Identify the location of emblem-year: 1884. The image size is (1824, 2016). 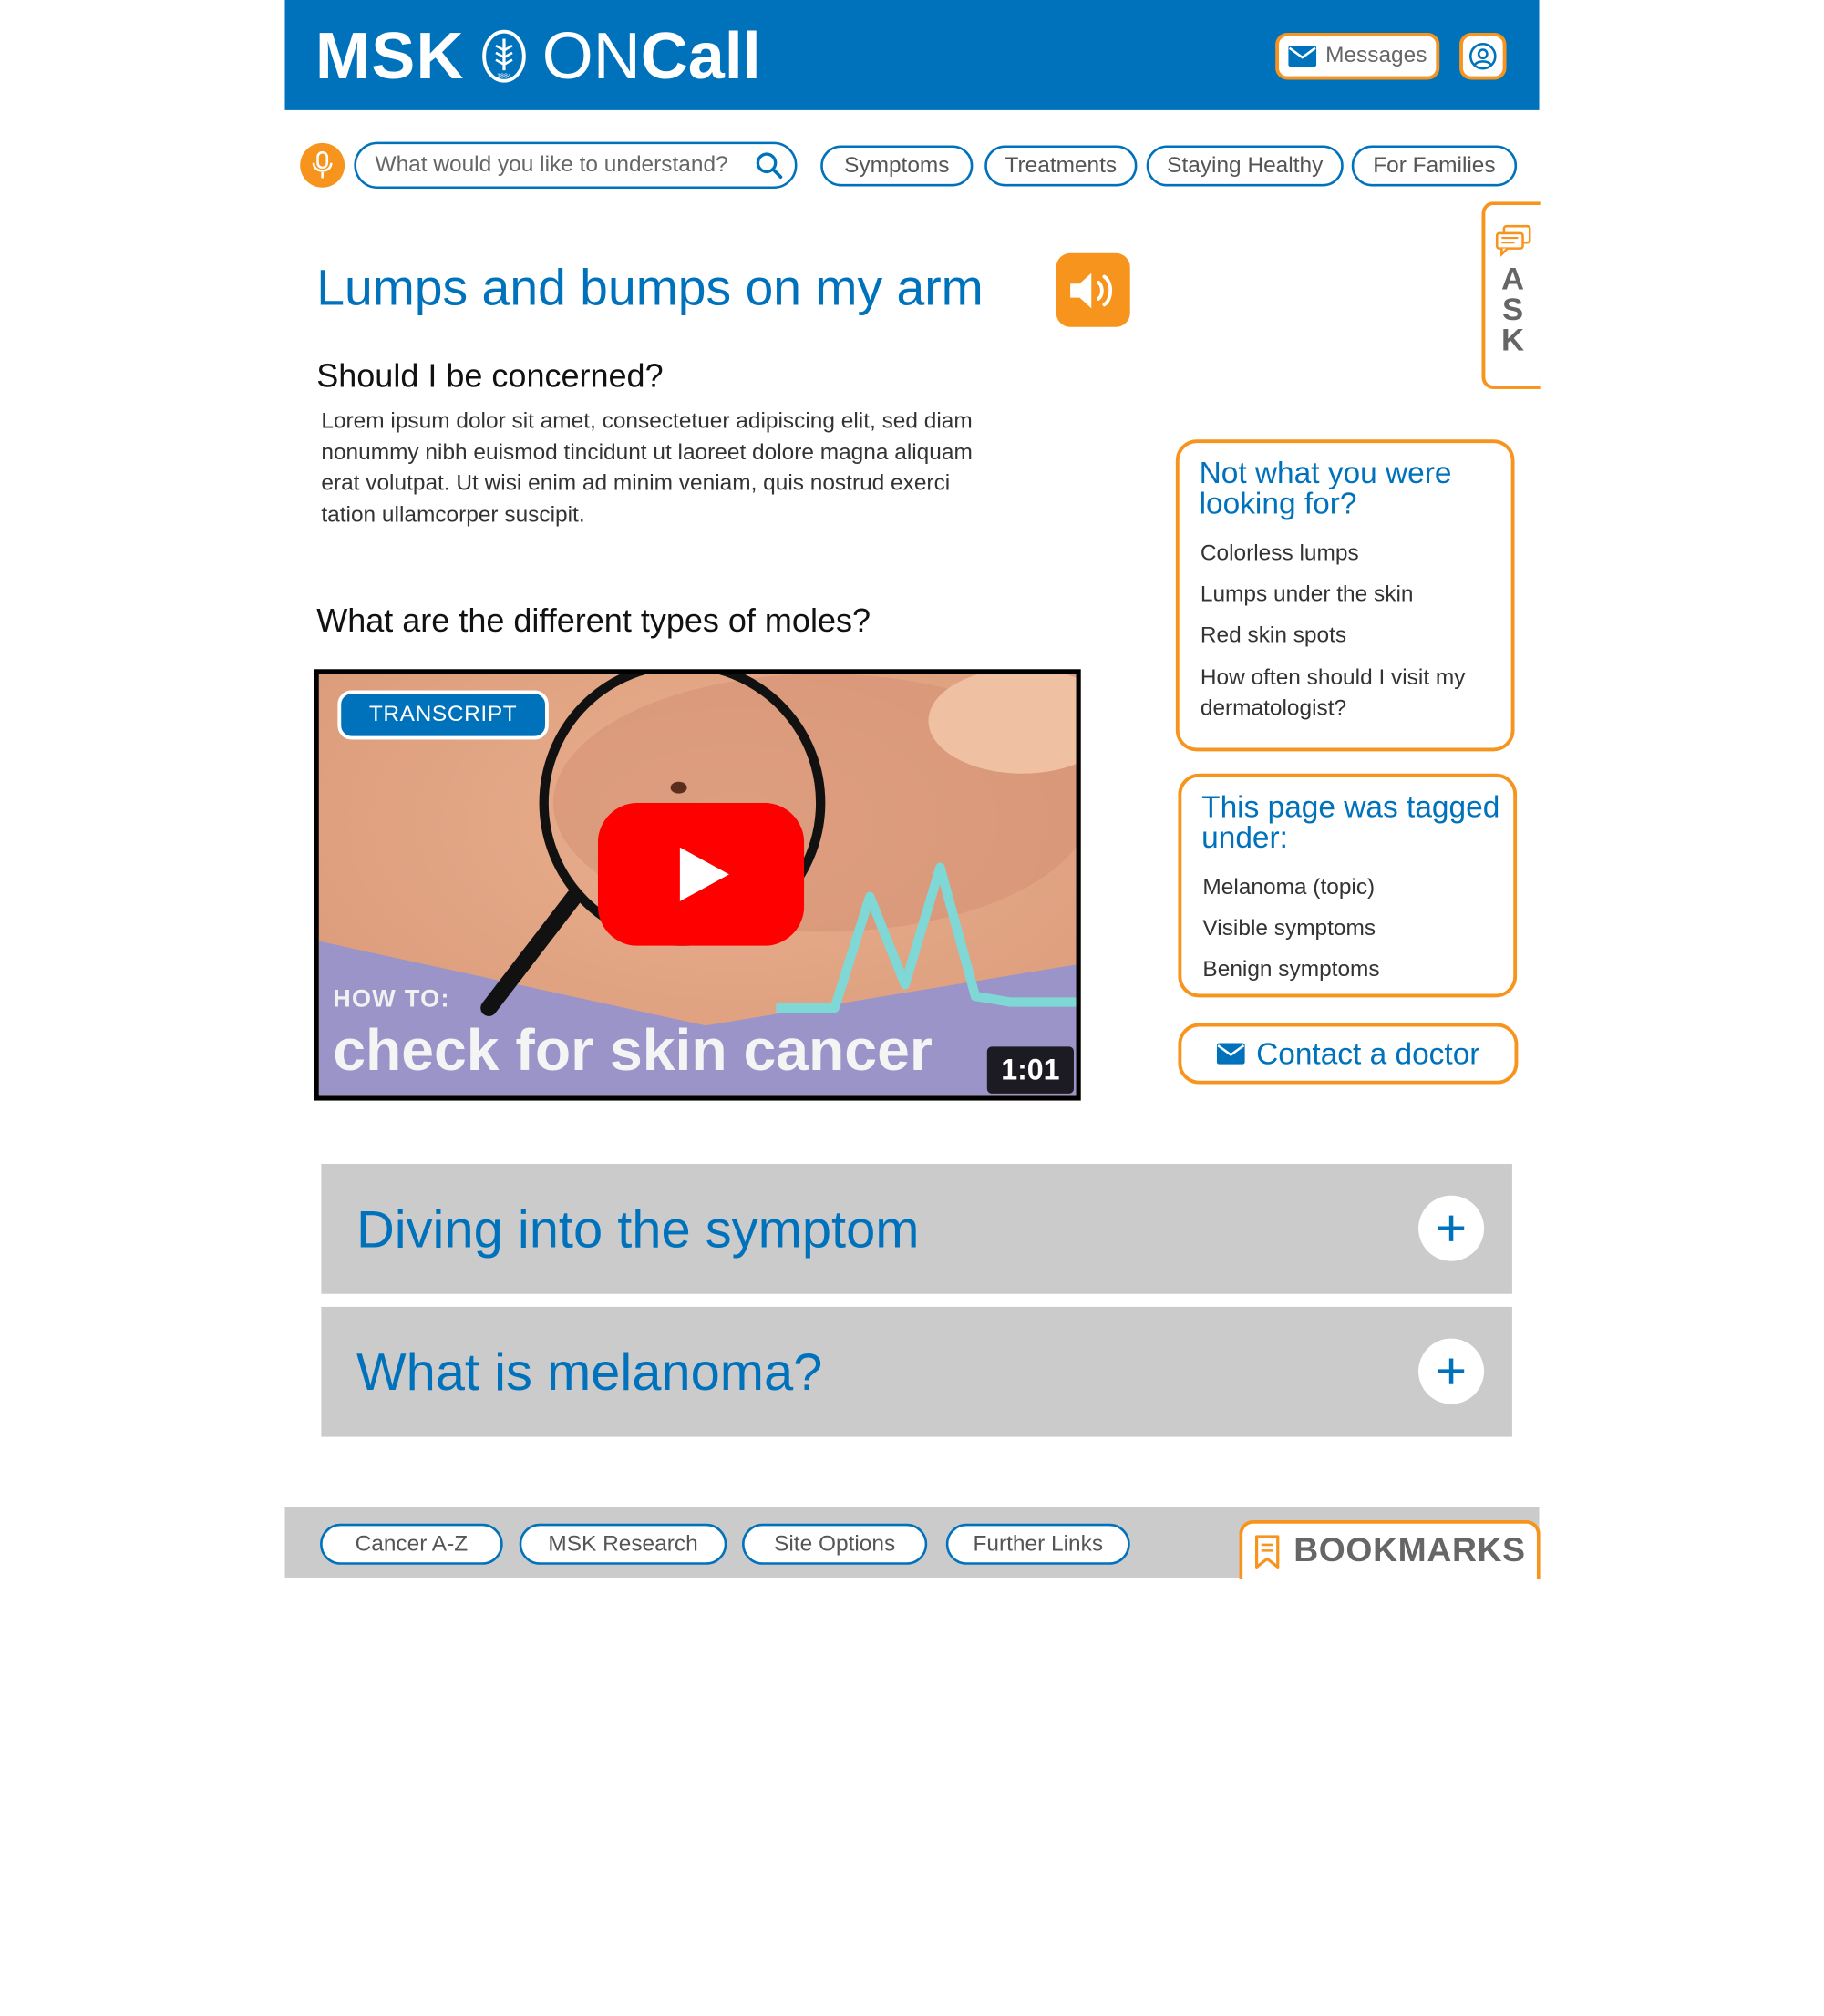
(505, 77).